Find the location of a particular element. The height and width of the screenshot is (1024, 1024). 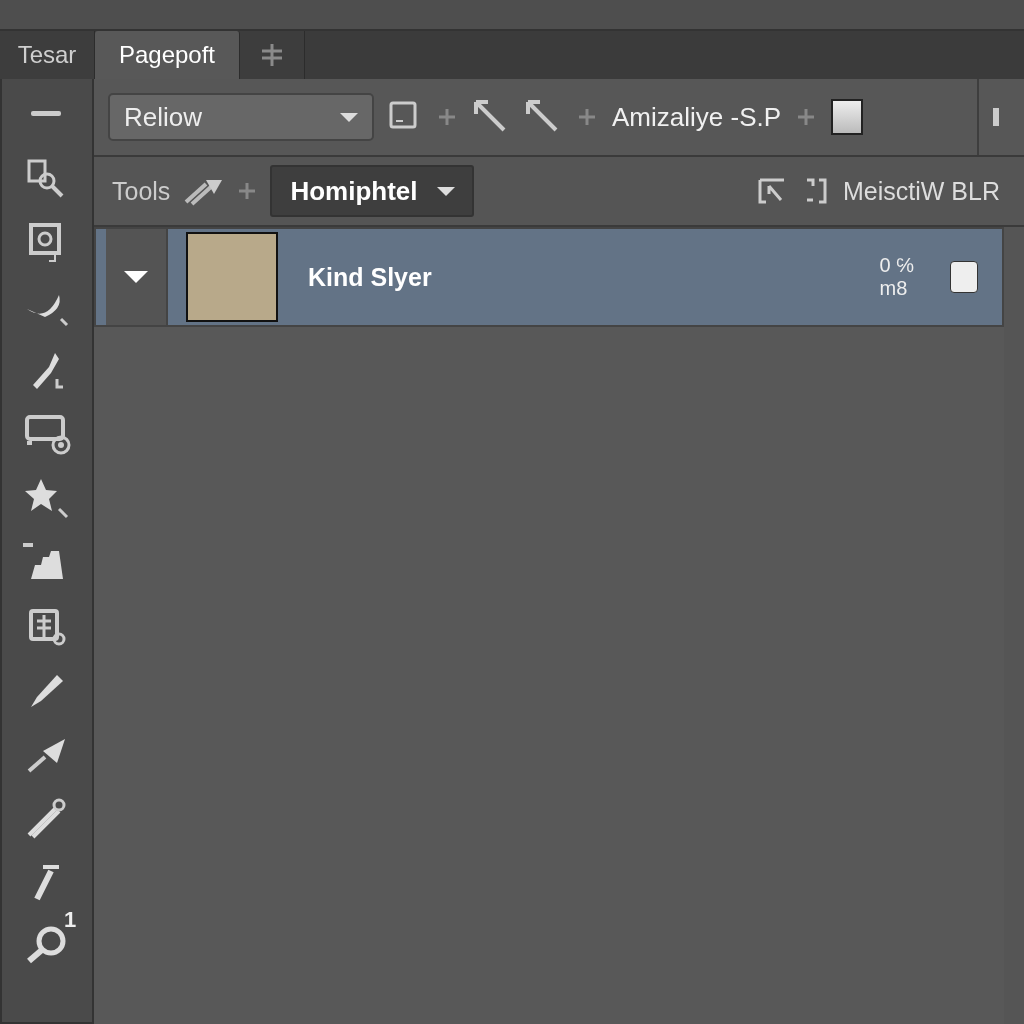

tools-label: Tools is located at coordinates (141, 191).